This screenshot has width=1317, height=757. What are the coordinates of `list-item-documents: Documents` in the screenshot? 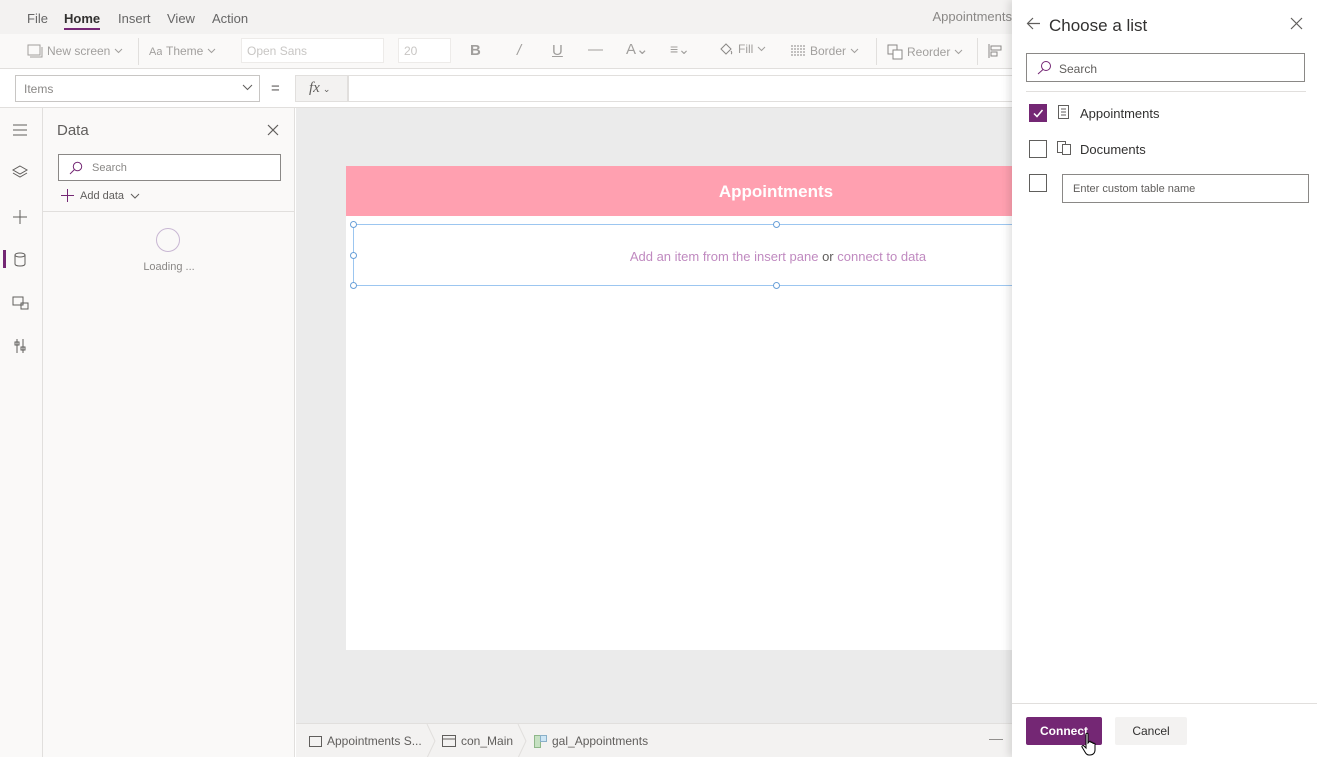 It's located at (1113, 149).